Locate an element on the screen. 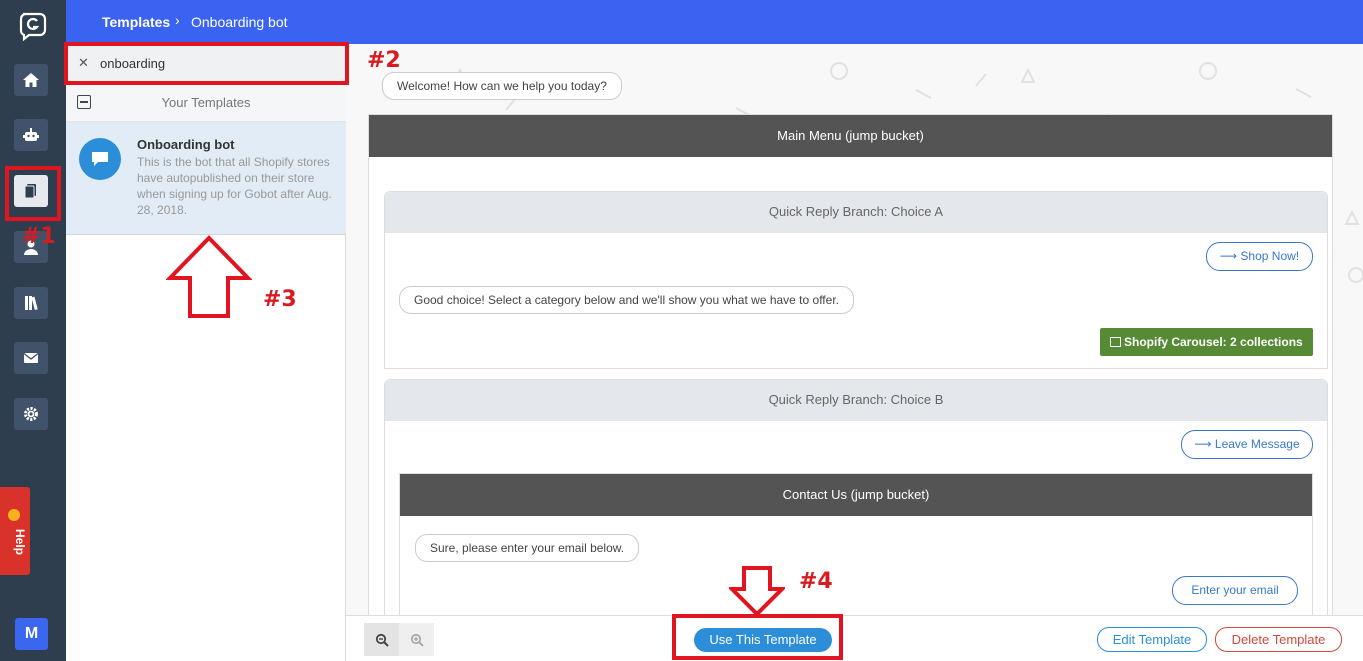 This screenshot has width=1363, height=661. rail-library-button is located at coordinates (31, 303).